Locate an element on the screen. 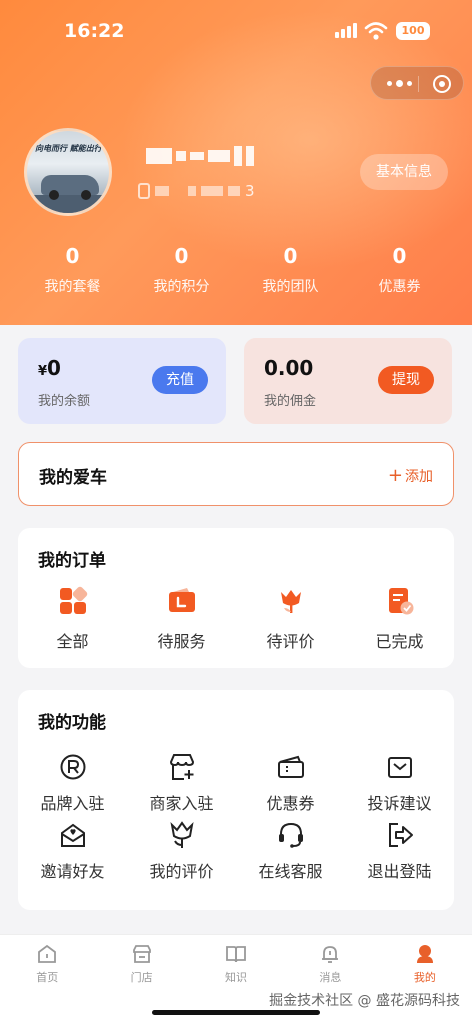 This screenshot has width=472, height=1024. commission-label: 我的佣金 is located at coordinates (290, 401).